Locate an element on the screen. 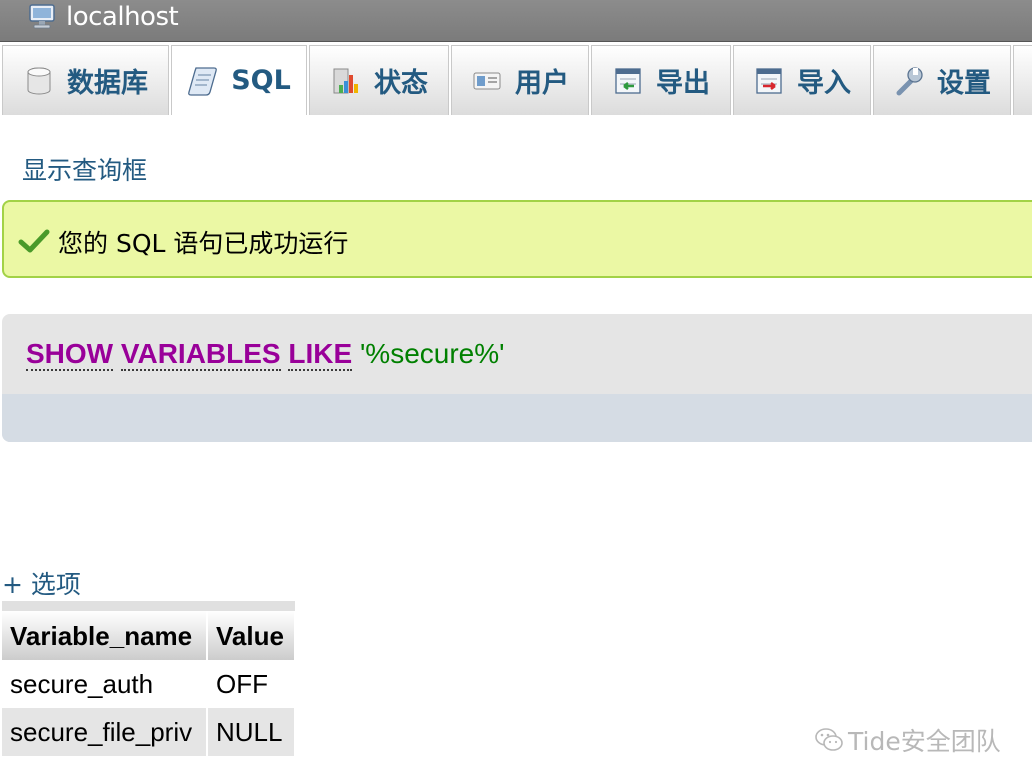 The width and height of the screenshot is (1032, 782). import-icon is located at coordinates (769, 80).